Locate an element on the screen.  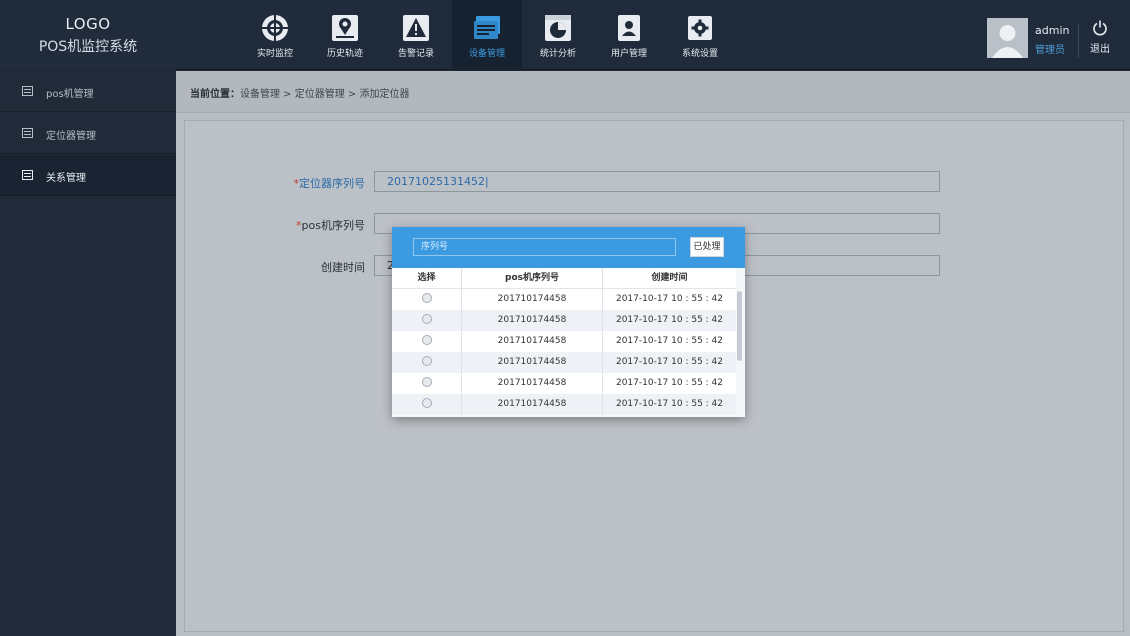
nav-user-management: 用户管理 is located at coordinates (629, 35).